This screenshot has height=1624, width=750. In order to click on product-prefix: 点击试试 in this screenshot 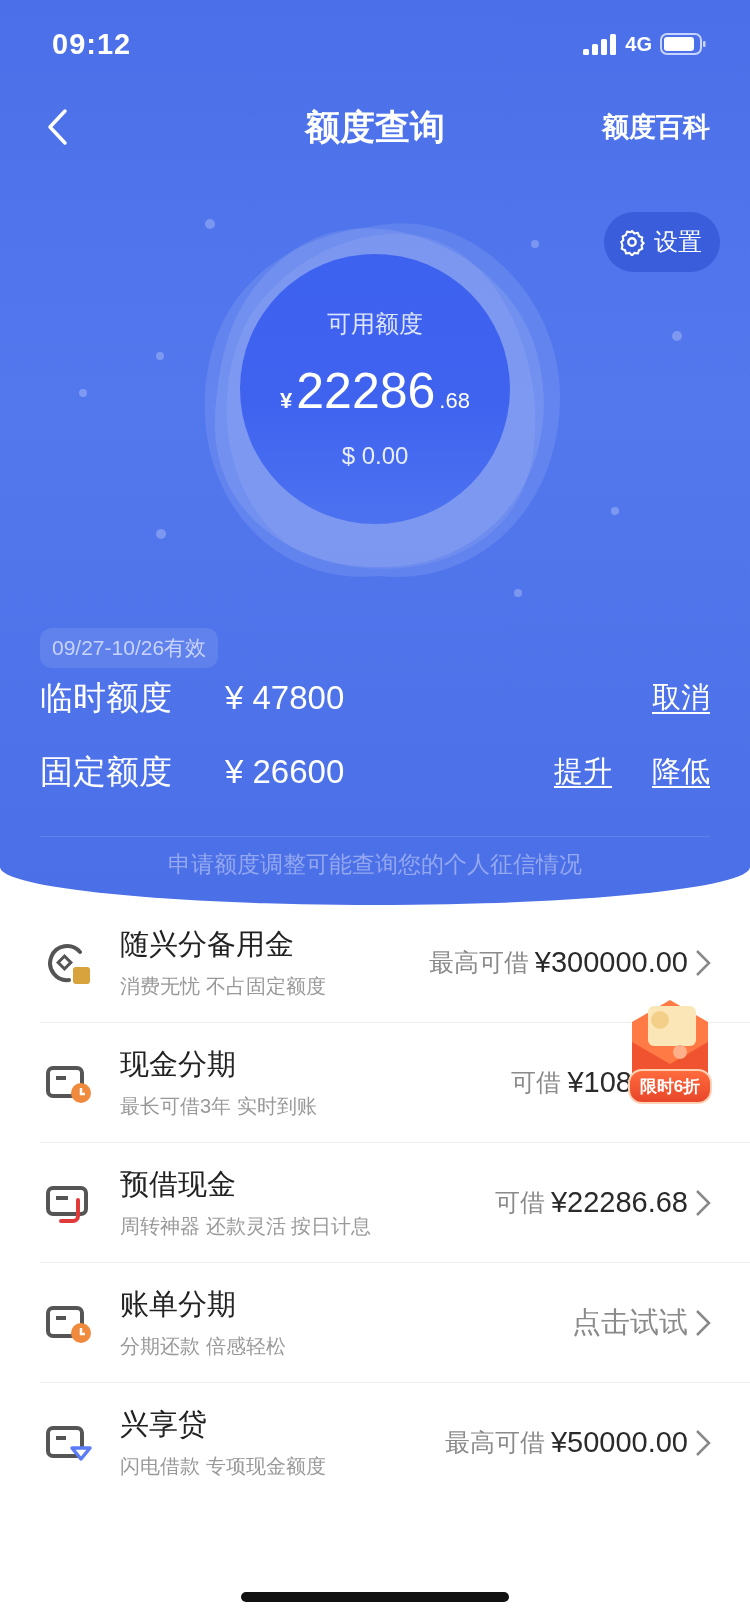, I will do `click(630, 1322)`.